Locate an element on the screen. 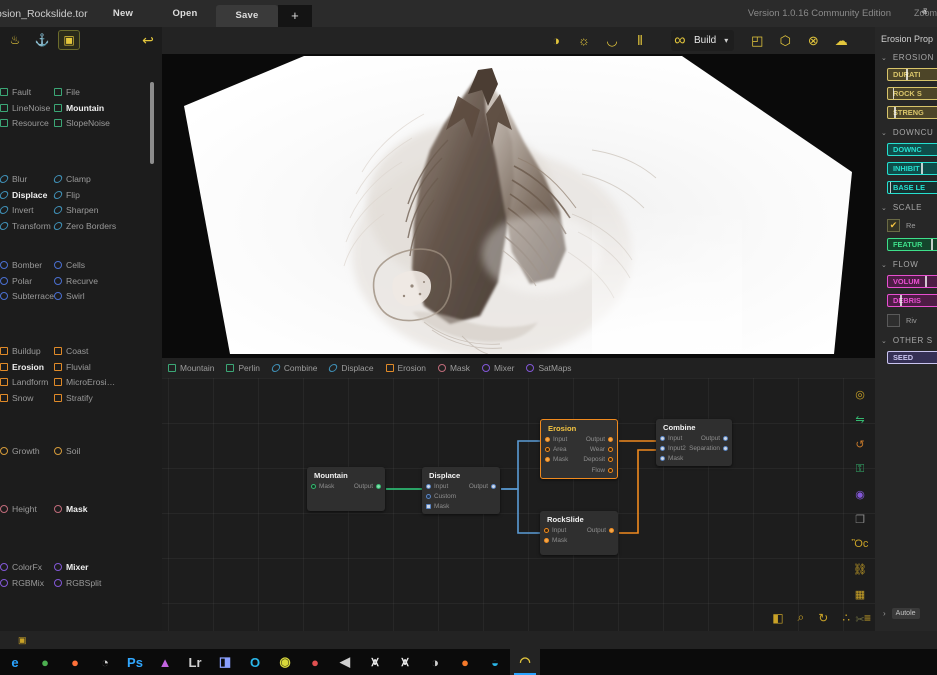 The width and height of the screenshot is (937, 675). sliders-icon: ⦀ is located at coordinates (640, 41).